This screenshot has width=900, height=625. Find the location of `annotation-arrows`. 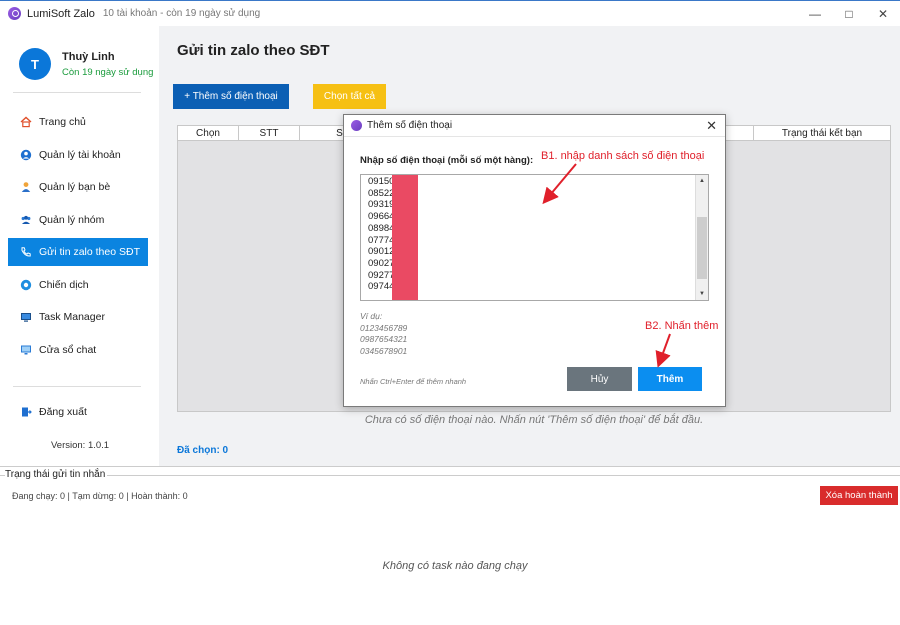

annotation-arrows is located at coordinates (606, 265).